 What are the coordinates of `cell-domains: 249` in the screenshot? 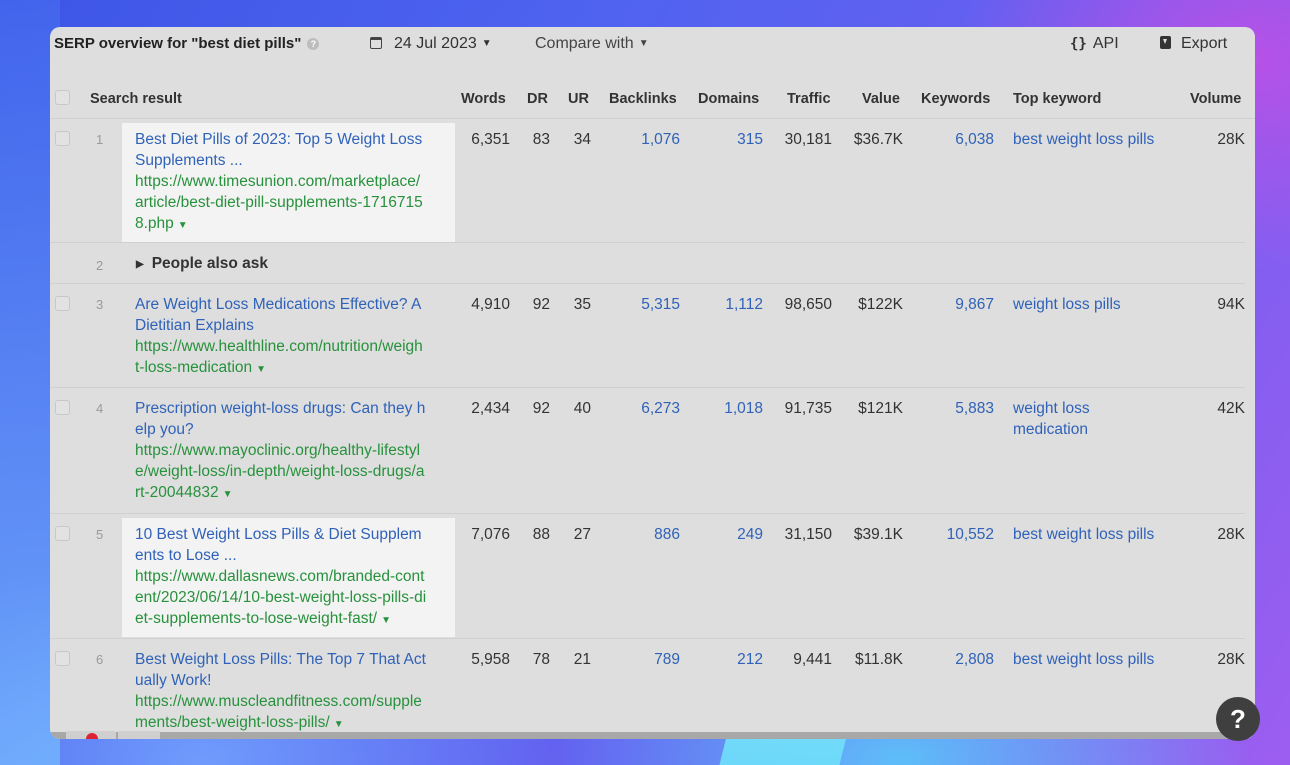 It's located at (731, 534).